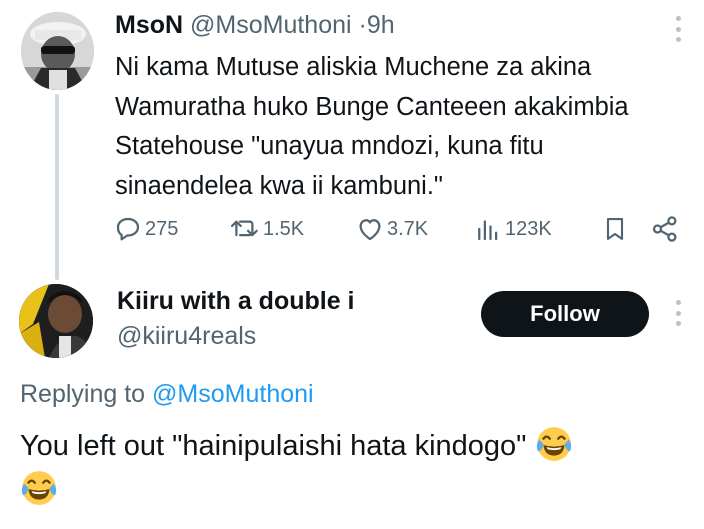  I want to click on share-button, so click(665, 229).